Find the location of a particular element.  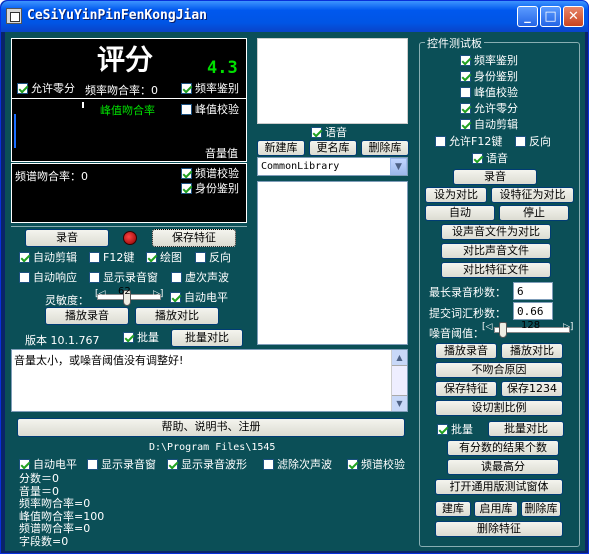

test-record-button: 录音 is located at coordinates (495, 177).